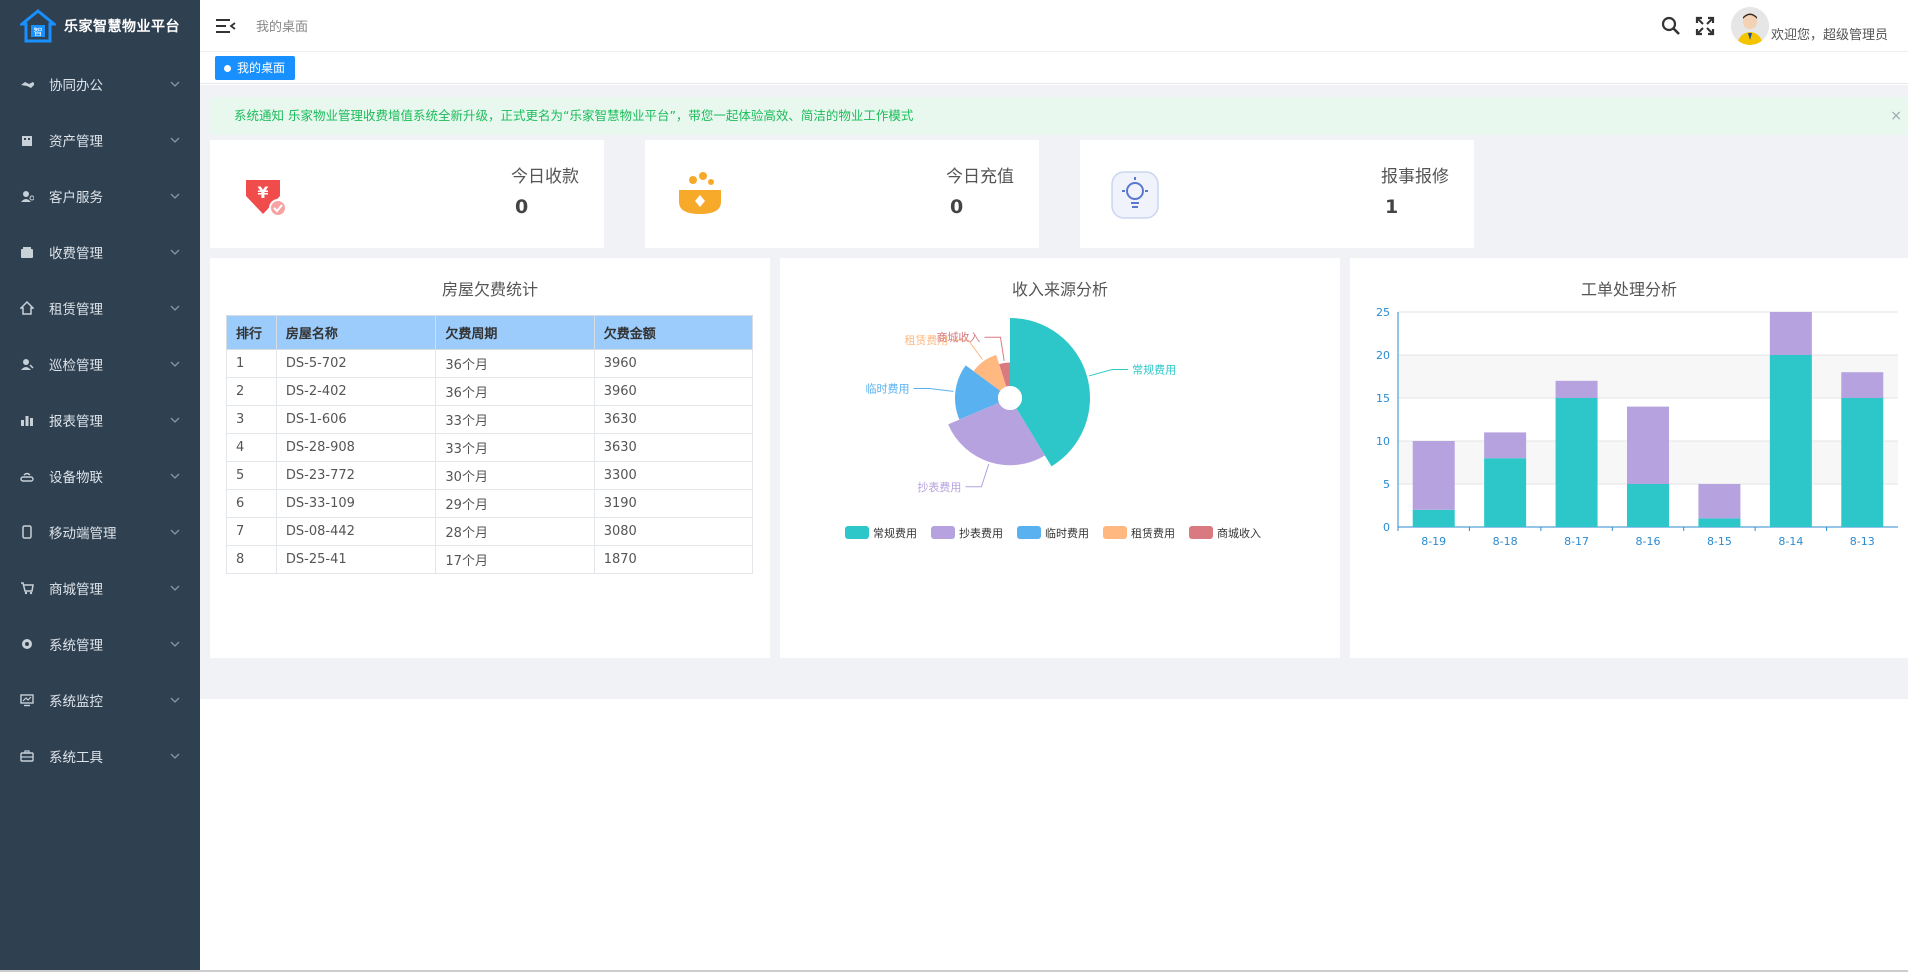 Image resolution: width=1908 pixels, height=972 pixels. What do you see at coordinates (251, 503) in the screenshot?
I see `table-cell: 6` at bounding box center [251, 503].